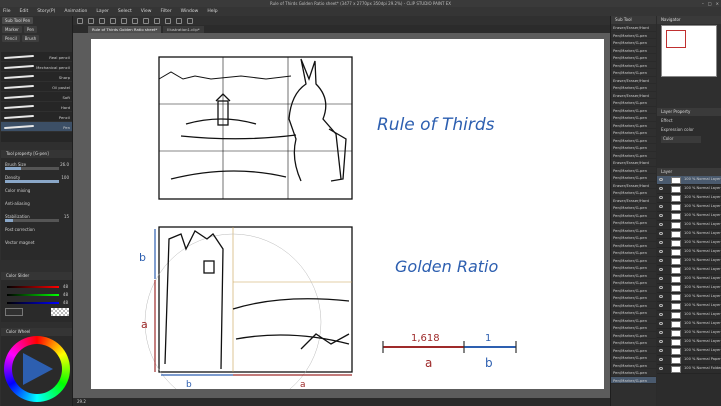 The width and height of the screenshot is (721, 406). What do you see at coordinates (37, 369) in the screenshot?
I see `color-wheel` at bounding box center [37, 369].